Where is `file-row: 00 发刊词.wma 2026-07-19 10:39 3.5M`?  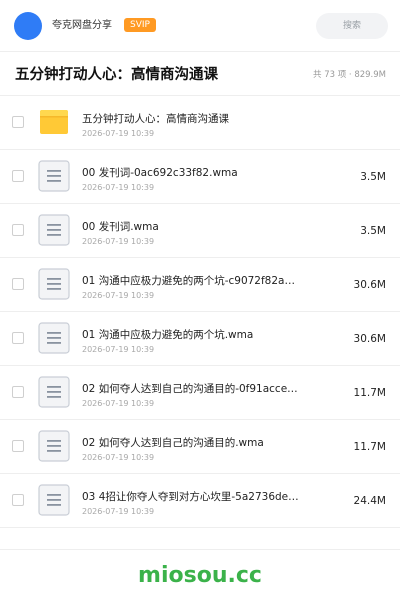
file-row: 00 发刊词.wma 2026-07-19 10:39 3.5M is located at coordinates (200, 231).